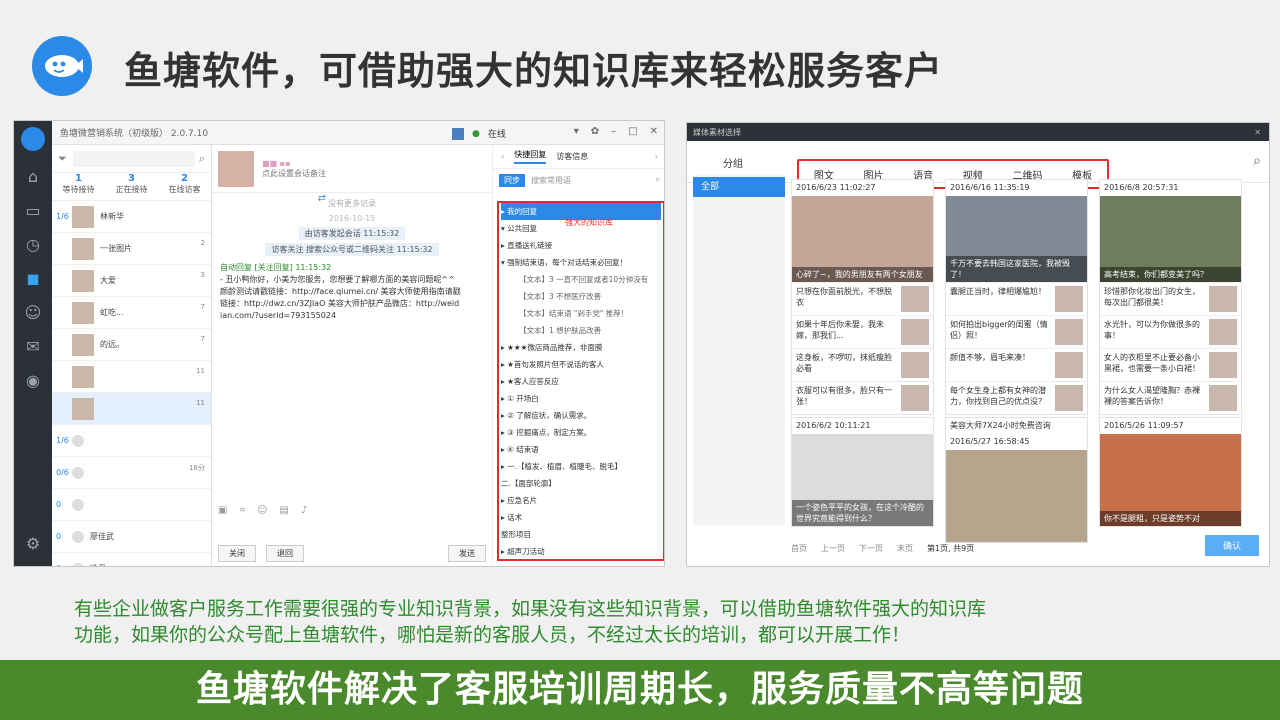 The height and width of the screenshot is (720, 1280). Describe the element at coordinates (33, 312) in the screenshot. I see `contacts-icon: ☺` at that location.